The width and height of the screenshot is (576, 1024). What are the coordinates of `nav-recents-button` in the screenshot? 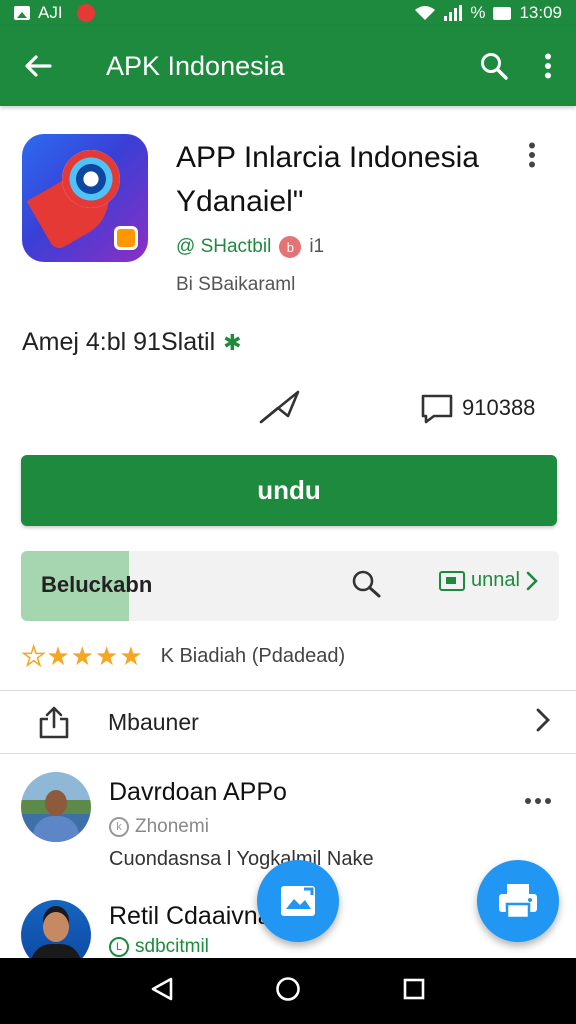 It's located at (414, 991).